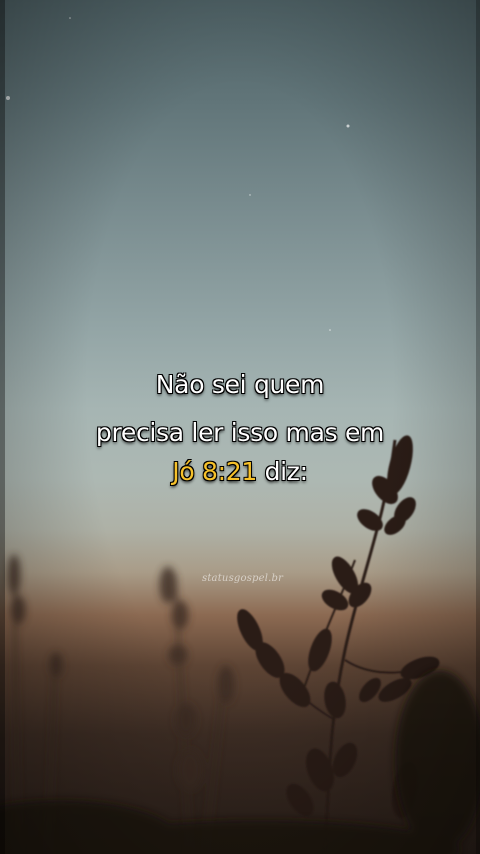  Describe the element at coordinates (240, 432) in the screenshot. I see `caption-line-2: precisa ler isso mas em` at that location.